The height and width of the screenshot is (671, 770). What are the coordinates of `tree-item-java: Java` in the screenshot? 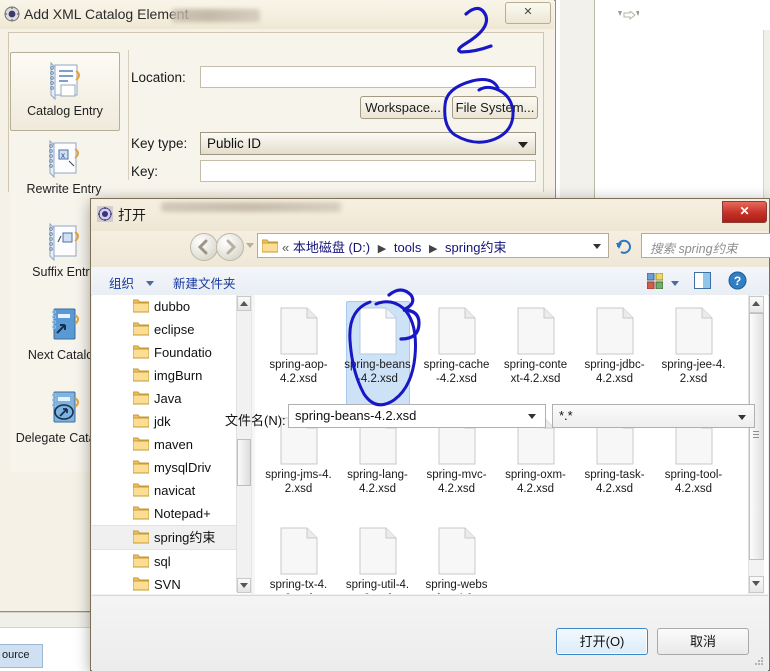 It's located at (171, 398).